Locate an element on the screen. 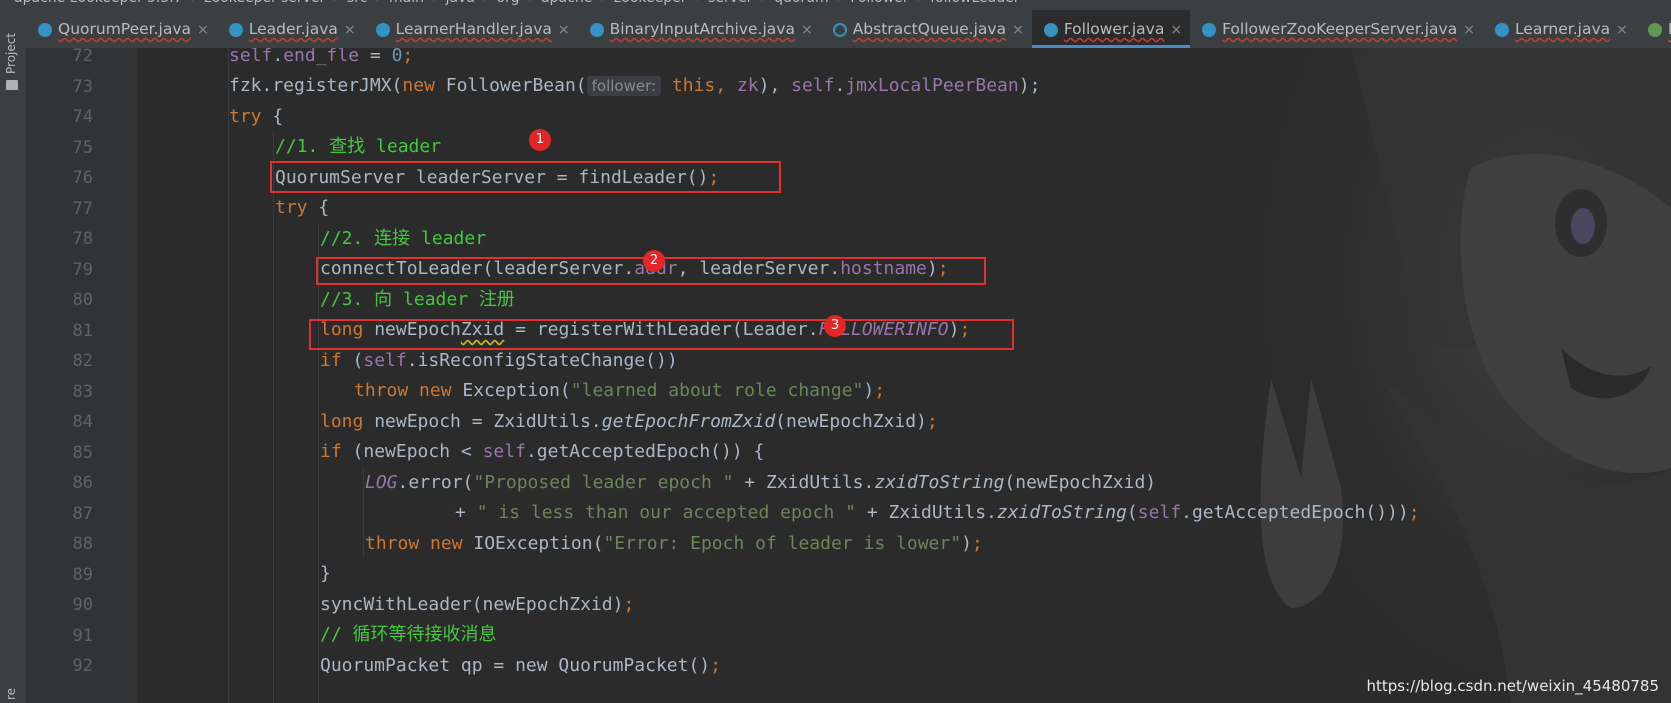 The height and width of the screenshot is (703, 1671). editor-tab: FollowerZooKeeperServer.java × is located at coordinates (1336, 29).